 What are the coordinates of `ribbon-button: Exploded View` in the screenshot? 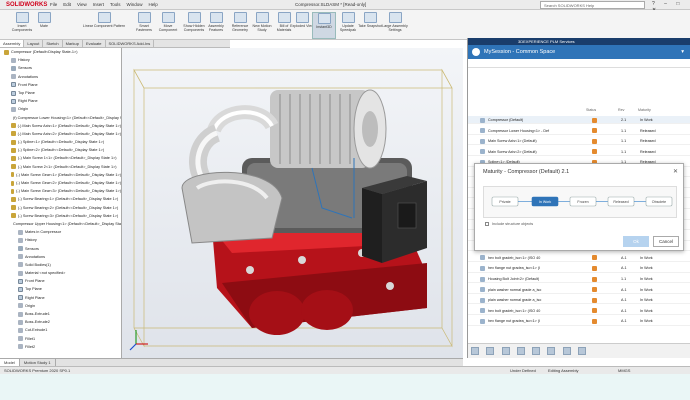 It's located at (302, 25).